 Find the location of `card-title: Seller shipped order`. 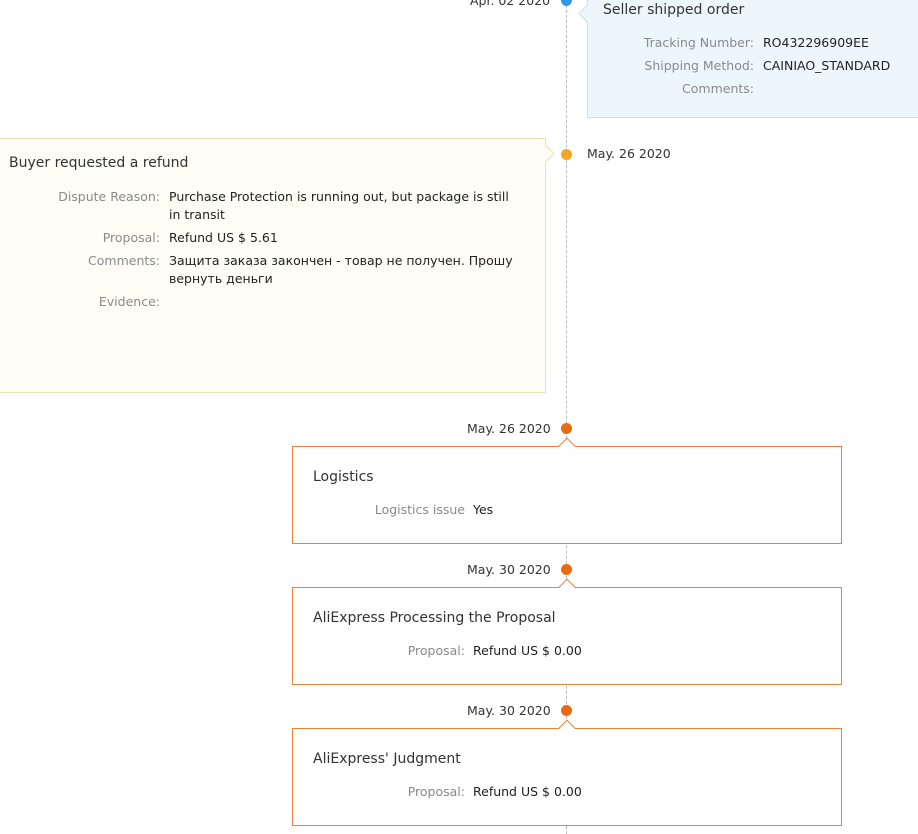

card-title: Seller shipped order is located at coordinates (674, 10).